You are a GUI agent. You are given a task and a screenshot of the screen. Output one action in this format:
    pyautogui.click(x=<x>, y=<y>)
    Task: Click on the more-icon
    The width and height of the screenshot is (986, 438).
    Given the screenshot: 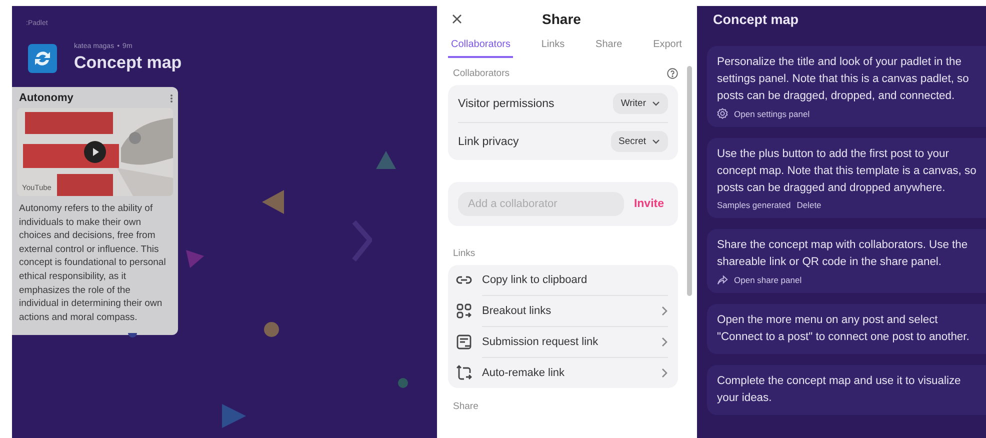 What is the action you would take?
    pyautogui.click(x=171, y=98)
    